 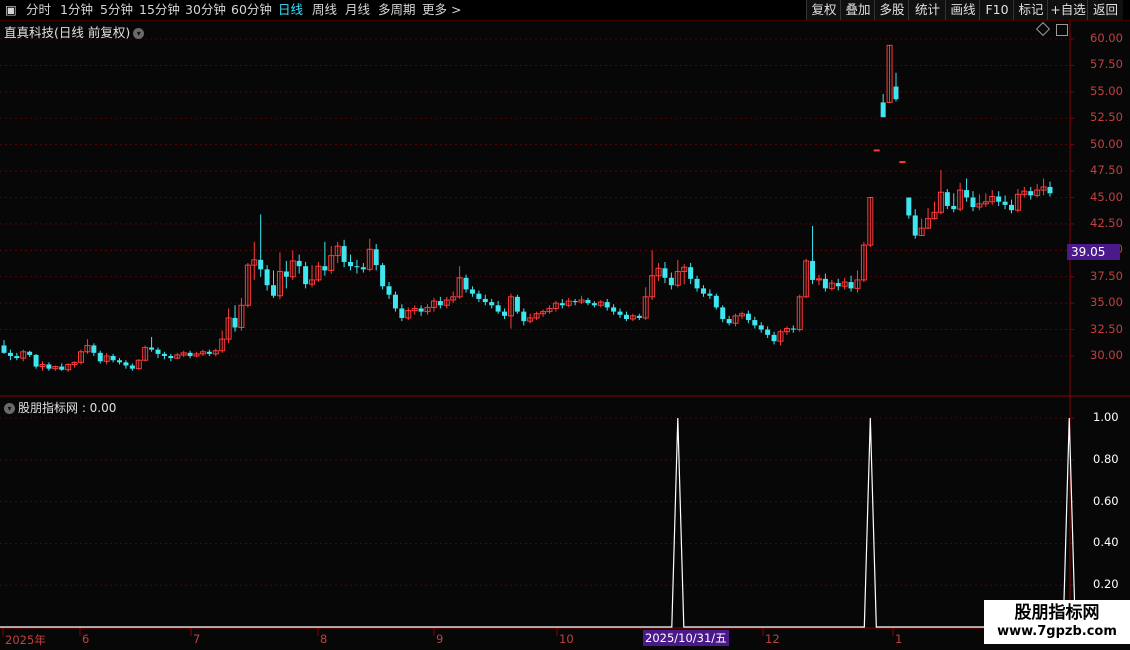 I want to click on period-30min: 30分钟, so click(x=205, y=10).